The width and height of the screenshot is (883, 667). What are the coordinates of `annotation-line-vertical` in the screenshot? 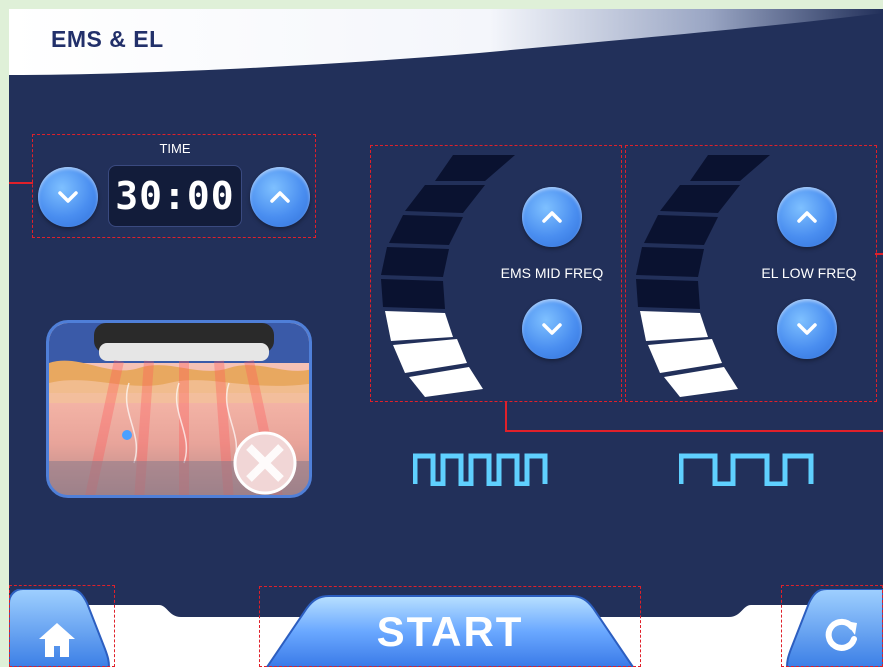 It's located at (506, 416).